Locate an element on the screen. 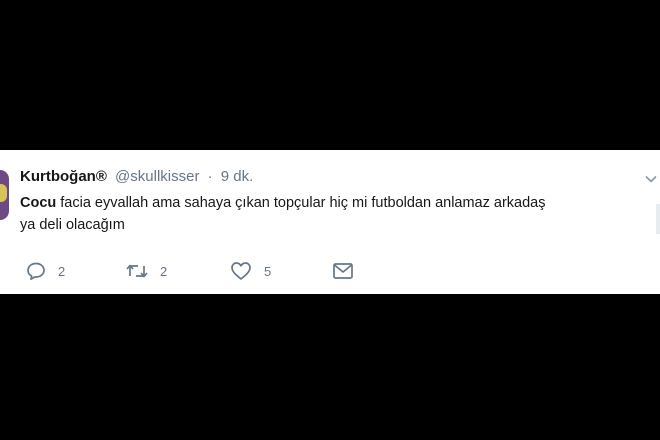 Image resolution: width=660 pixels, height=440 pixels. tweet-text-line-2: ya deli olacağım is located at coordinates (72, 225).